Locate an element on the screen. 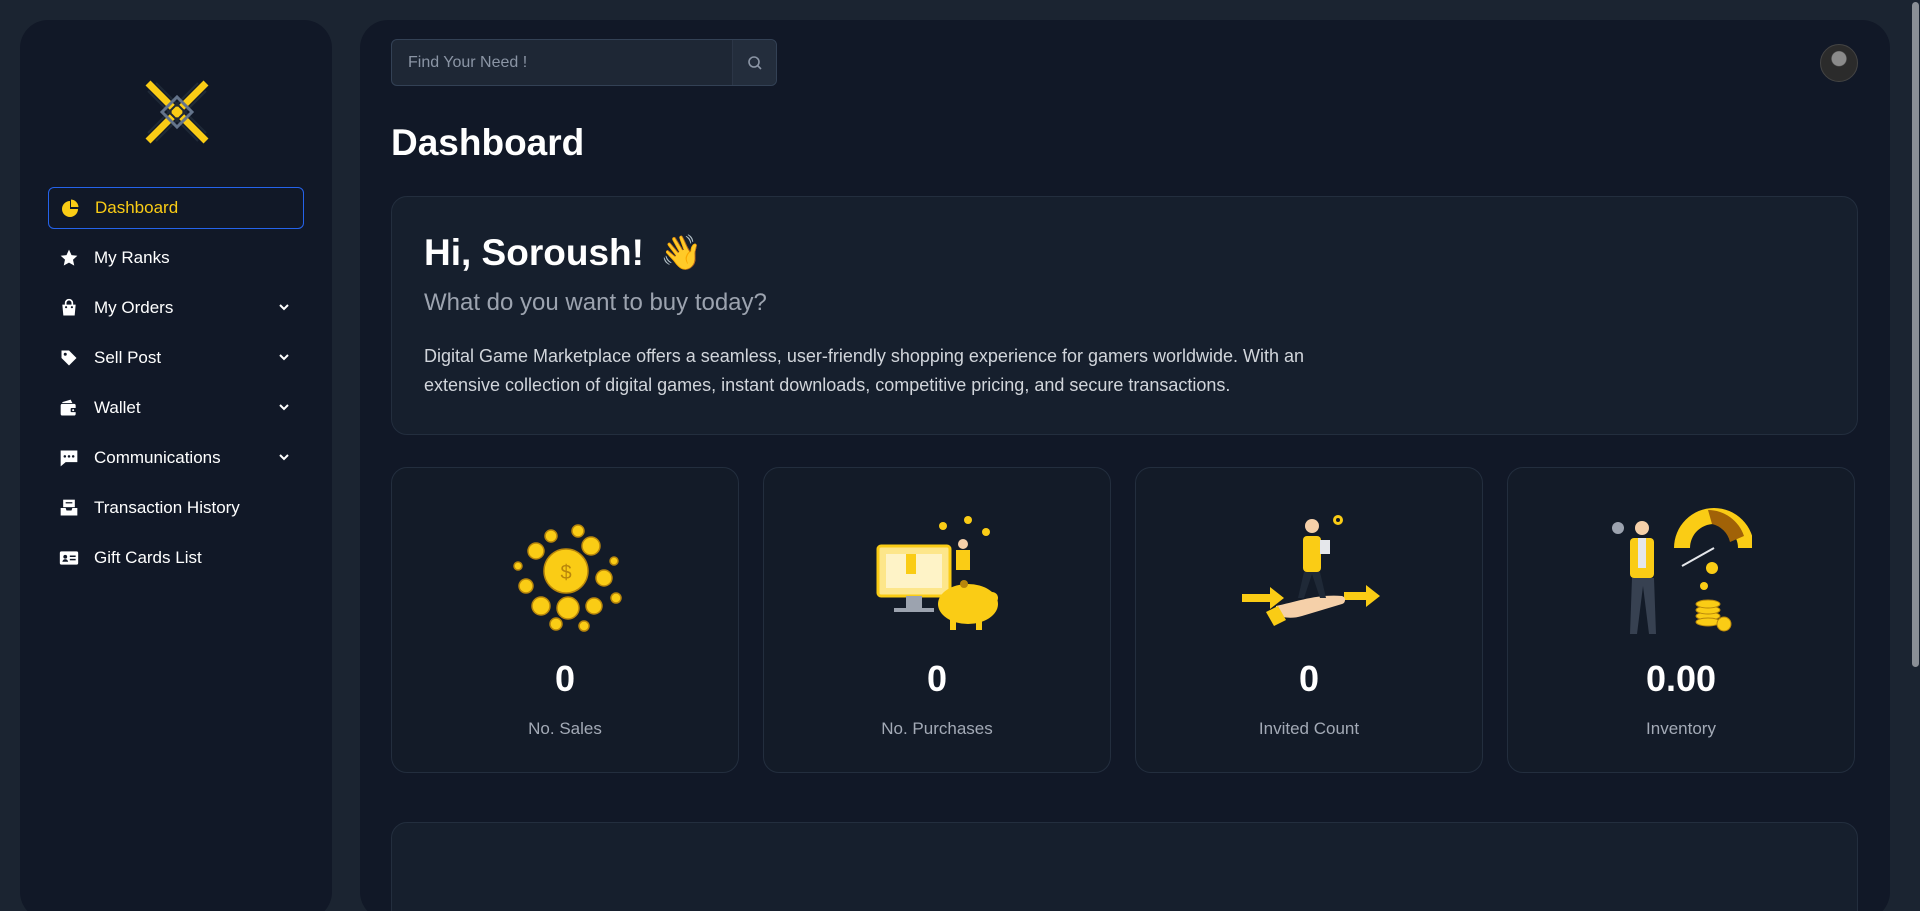 This screenshot has width=1920, height=911. piggy-bank-illustration is located at coordinates (937, 573).